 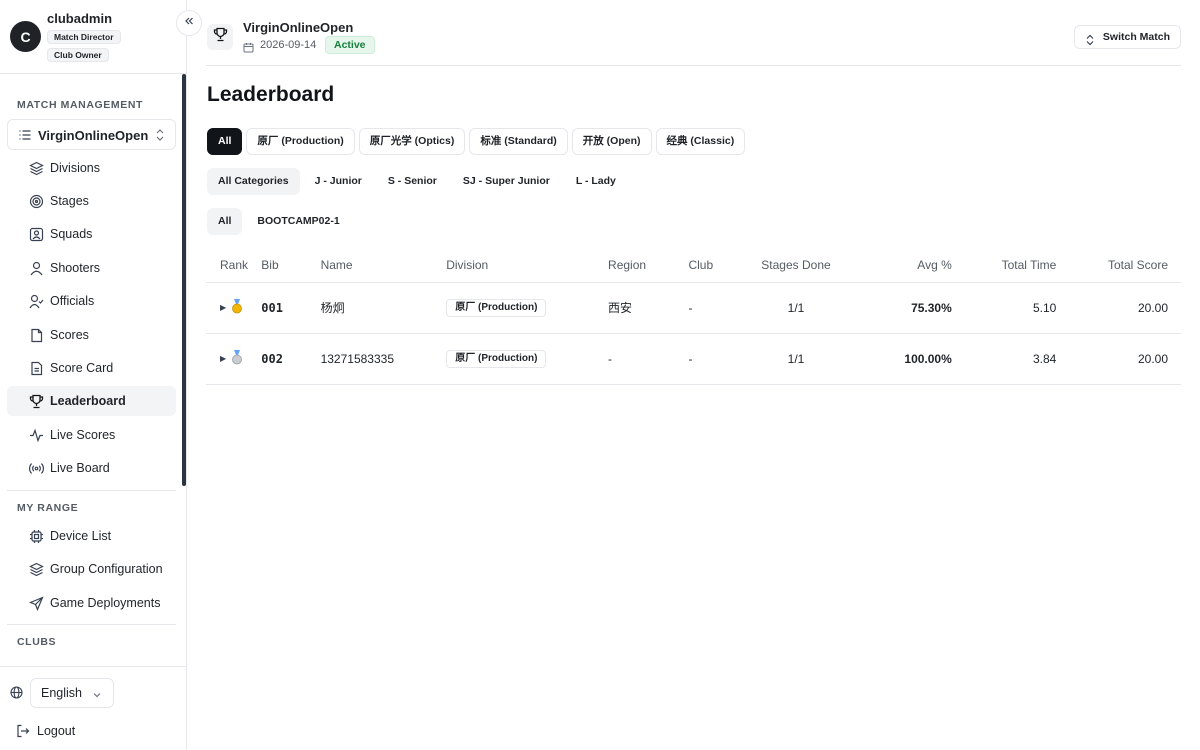 I want to click on column-header-name: Name, so click(x=383, y=266).